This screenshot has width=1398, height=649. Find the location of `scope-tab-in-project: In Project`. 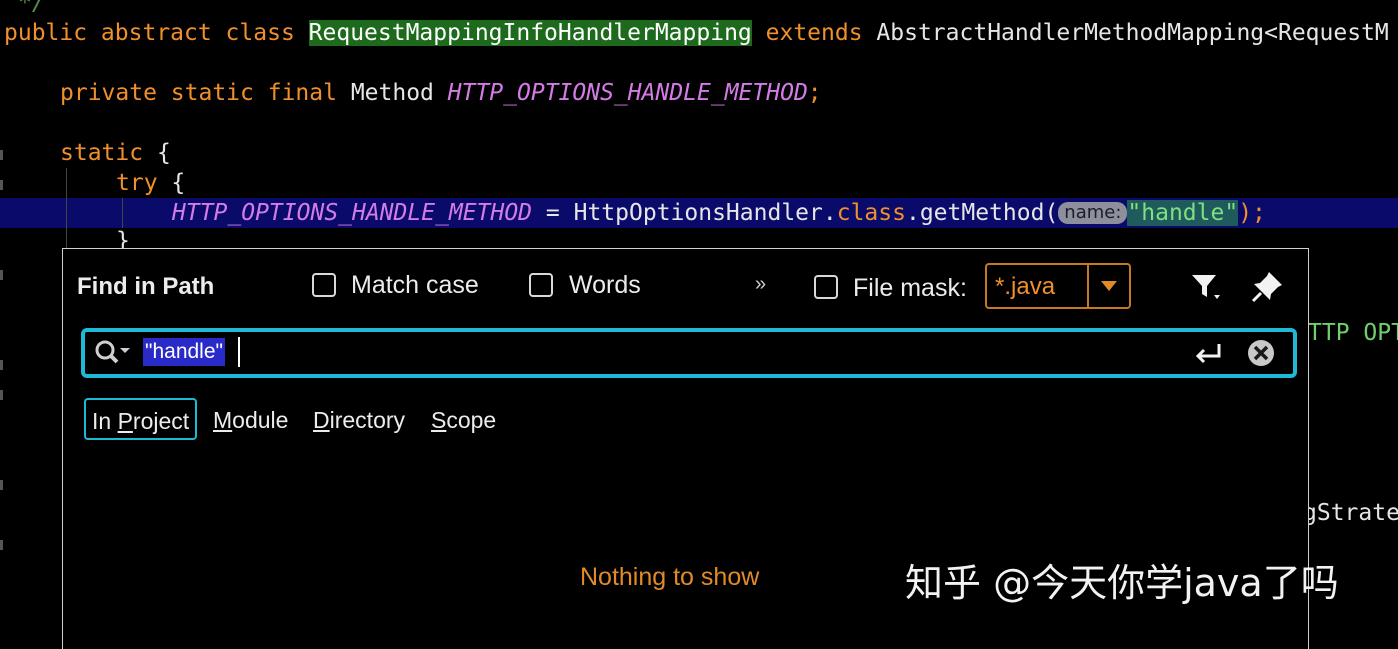

scope-tab-in-project: In Project is located at coordinates (141, 419).